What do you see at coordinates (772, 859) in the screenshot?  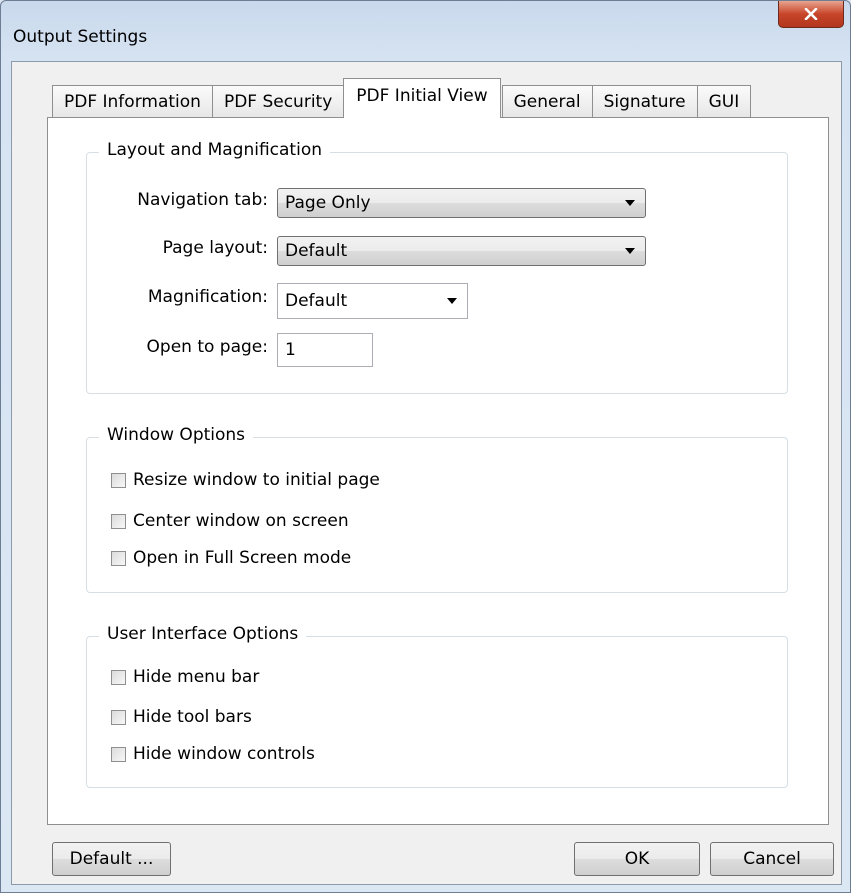 I see `cancel-button: Cancel` at bounding box center [772, 859].